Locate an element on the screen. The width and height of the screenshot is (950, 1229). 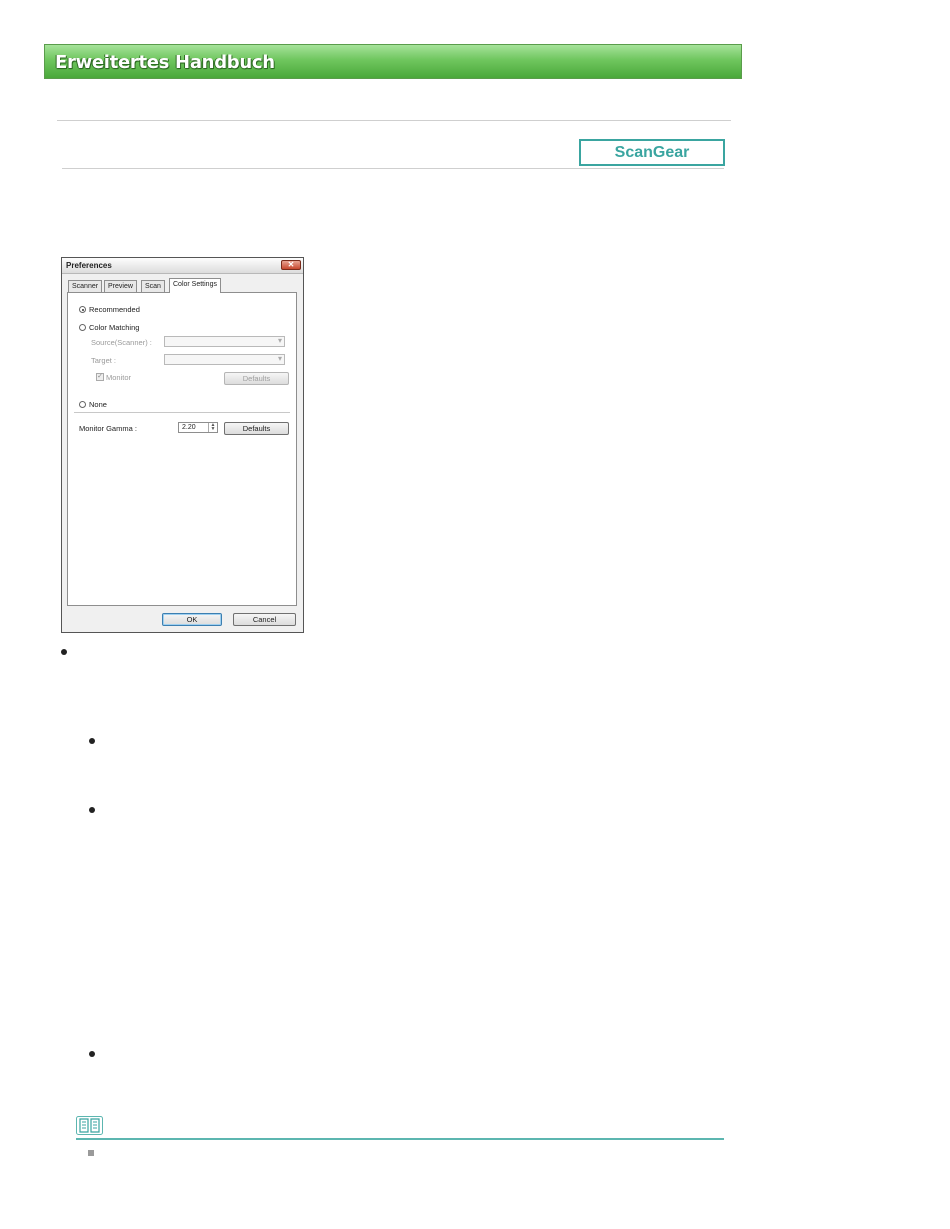
tab-scanner: Scanner is located at coordinates (85, 286).